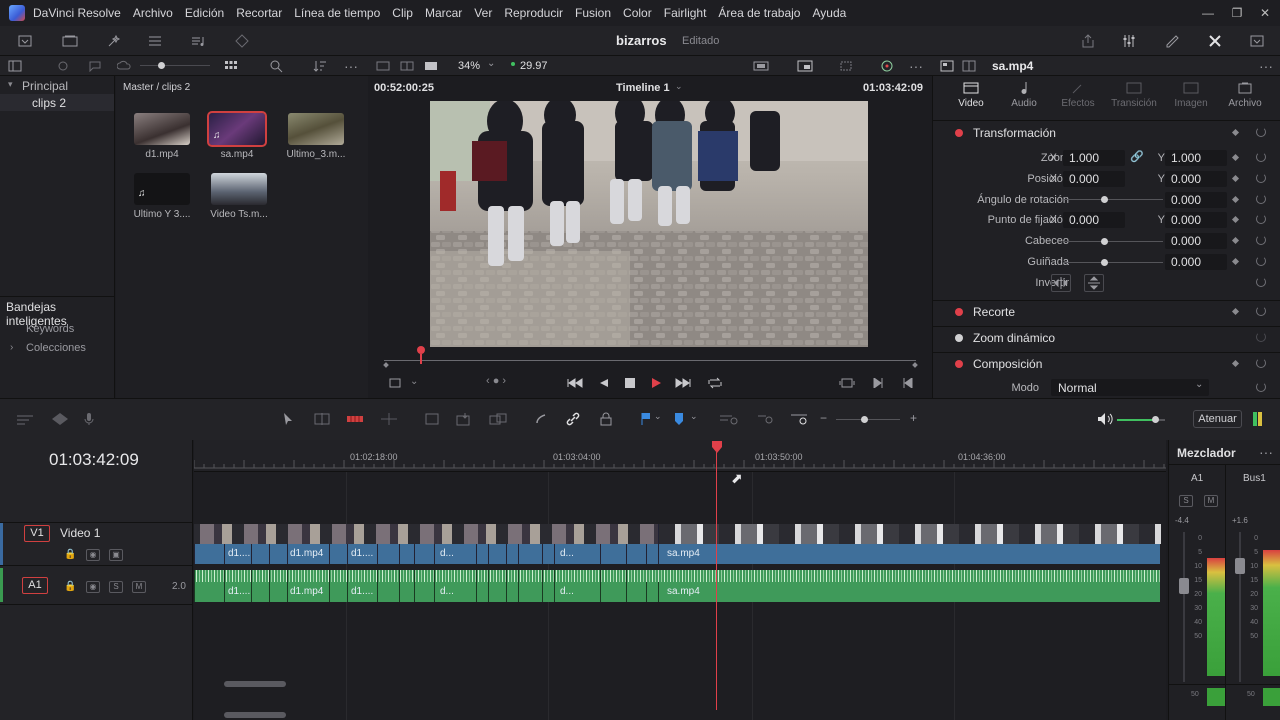  I want to click on timeline-chevron-icon: ⌄, so click(679, 86).